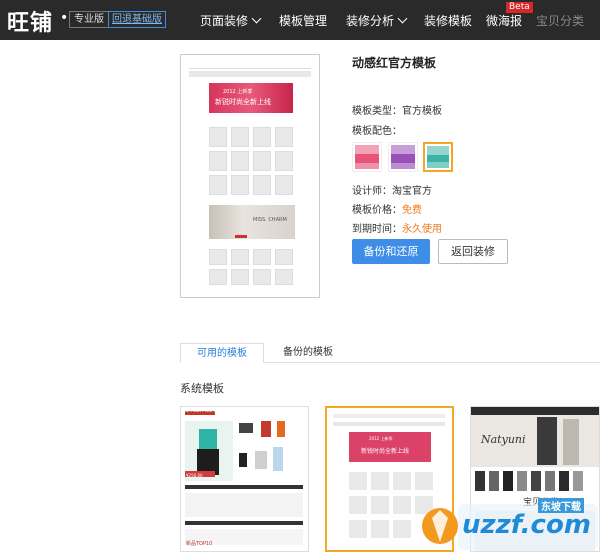  I want to click on expiry-row: 到期时间：永久使用, so click(397, 227).